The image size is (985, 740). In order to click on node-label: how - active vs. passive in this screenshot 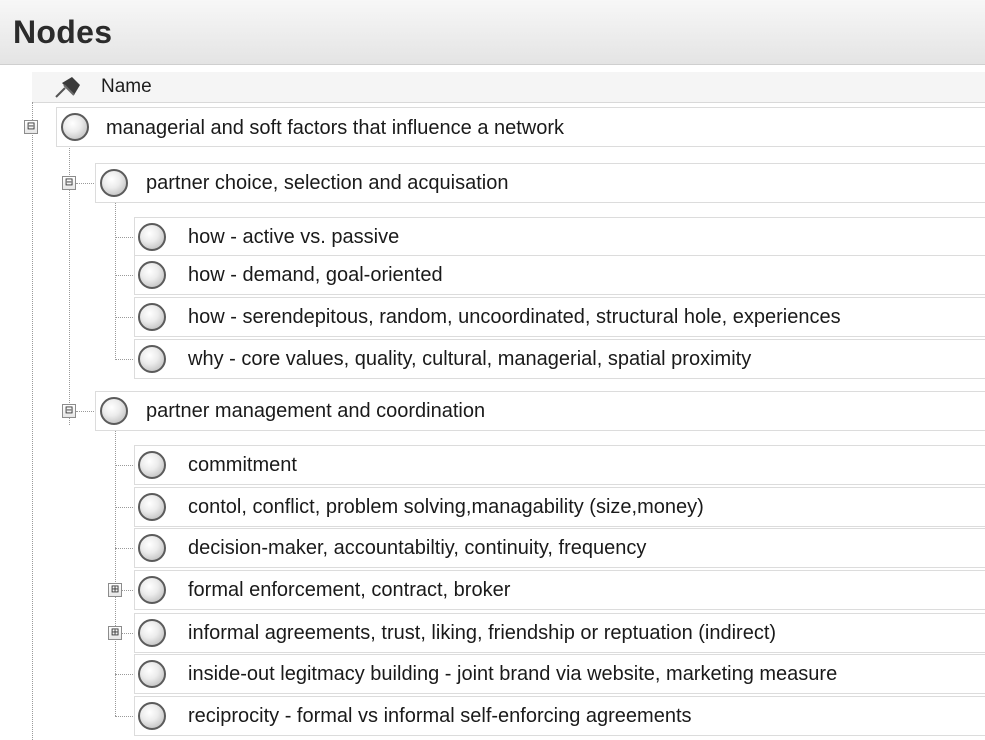, I will do `click(294, 237)`.